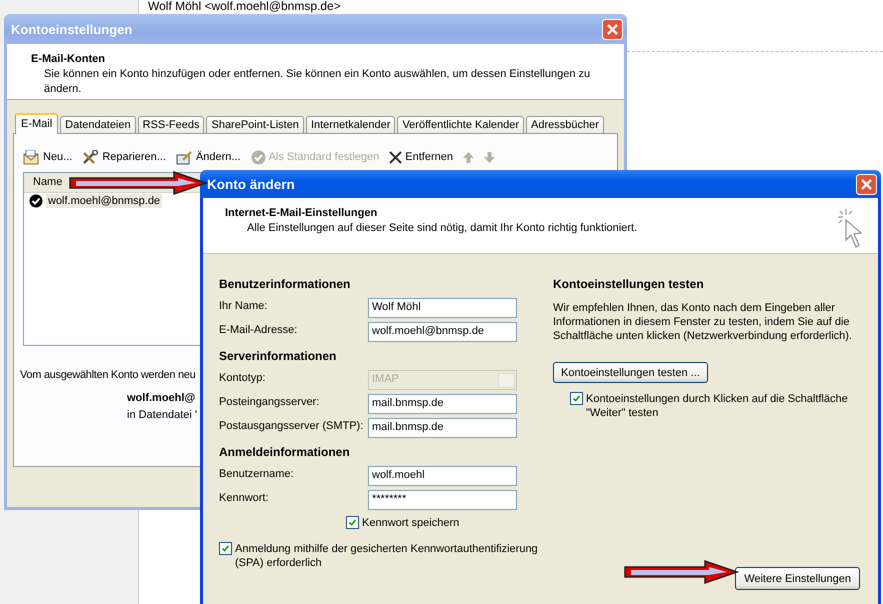 The width and height of the screenshot is (883, 604). I want to click on section-heading: Internet-E-Mail-Einstellungen, so click(301, 213).